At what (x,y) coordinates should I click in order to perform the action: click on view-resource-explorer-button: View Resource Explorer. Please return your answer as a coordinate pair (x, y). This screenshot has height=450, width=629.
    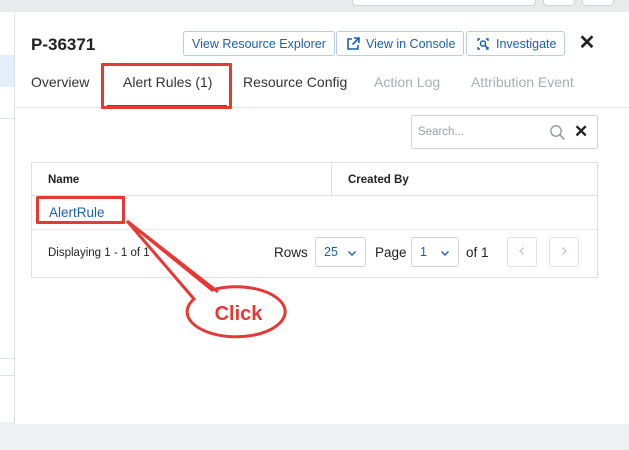
    Looking at the image, I should click on (259, 43).